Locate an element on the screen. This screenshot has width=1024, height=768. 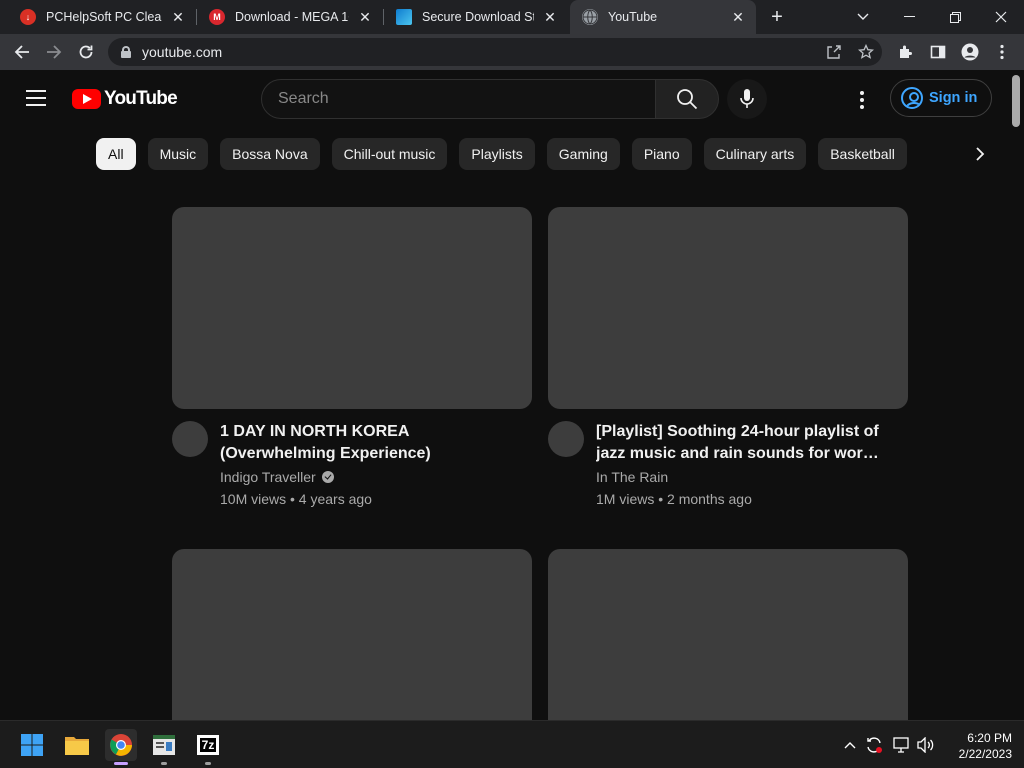
start-button is located at coordinates (32, 745).